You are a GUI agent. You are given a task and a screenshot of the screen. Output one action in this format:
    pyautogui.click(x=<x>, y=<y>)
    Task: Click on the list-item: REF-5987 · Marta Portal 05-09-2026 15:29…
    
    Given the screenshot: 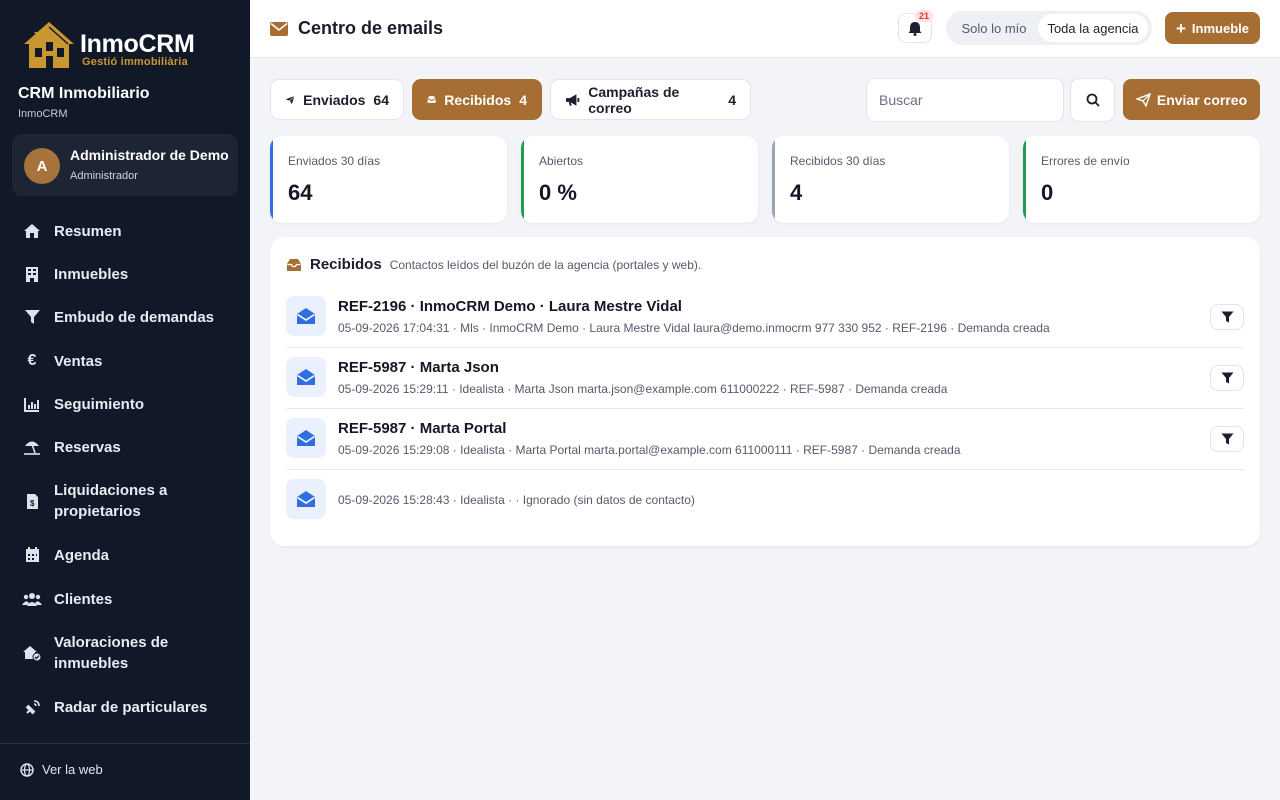 What is the action you would take?
    pyautogui.click(x=765, y=439)
    